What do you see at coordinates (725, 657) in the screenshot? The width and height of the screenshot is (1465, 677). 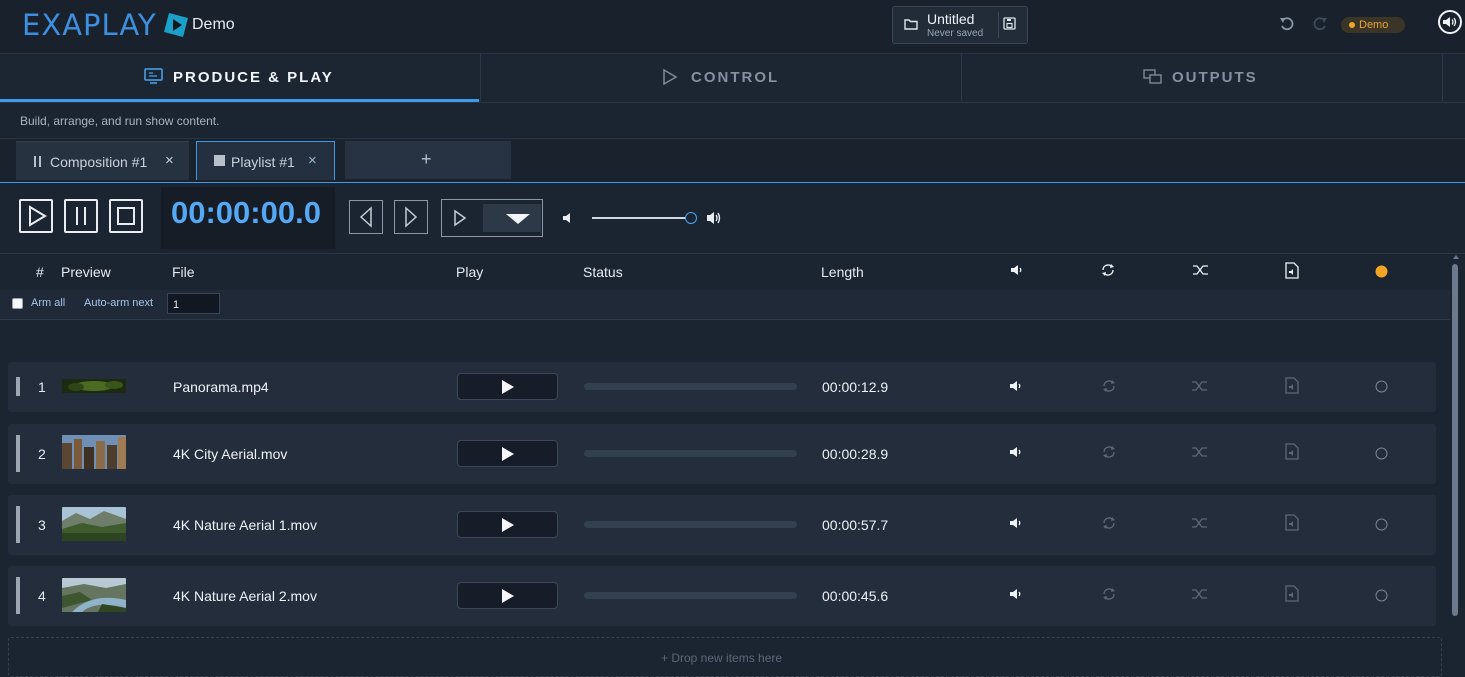 I see `drop-zone: + Drop new items here` at bounding box center [725, 657].